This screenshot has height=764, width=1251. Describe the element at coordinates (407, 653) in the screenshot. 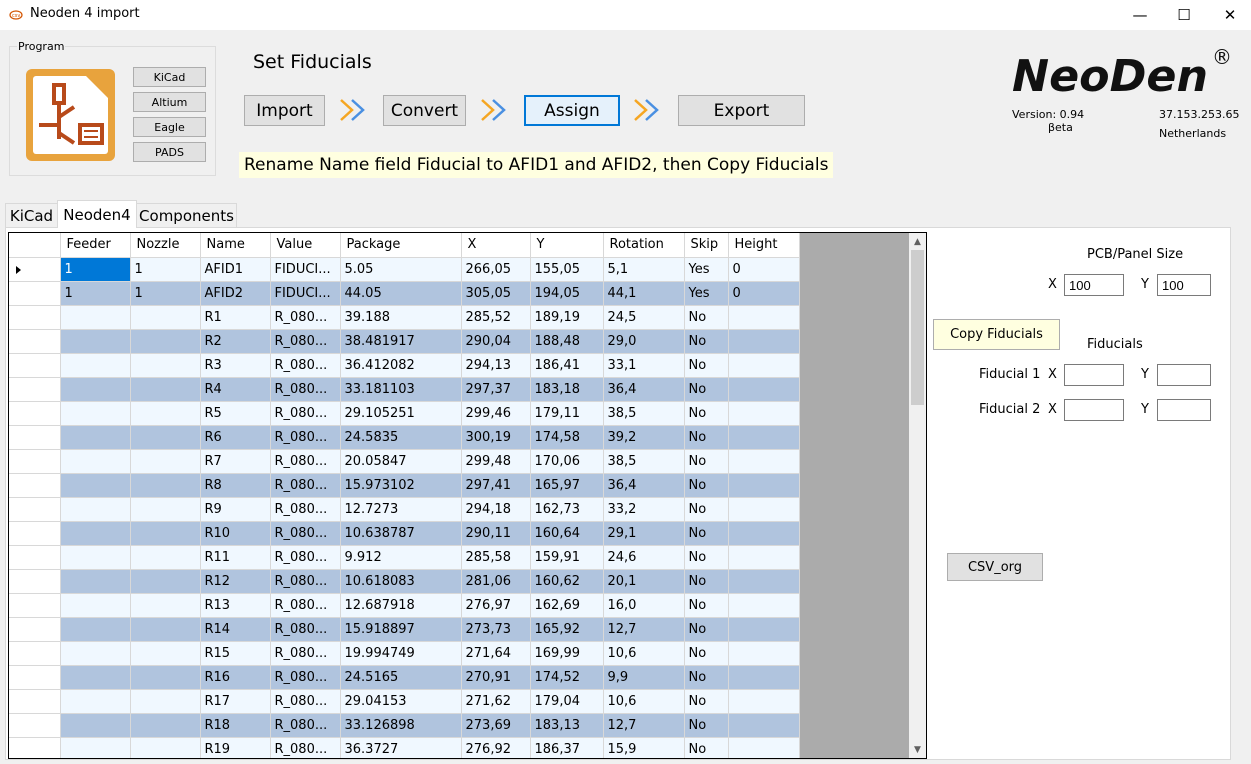

I see `table-row: R15 R_080... 19.994749 271,64 169,99 10,6 No` at that location.